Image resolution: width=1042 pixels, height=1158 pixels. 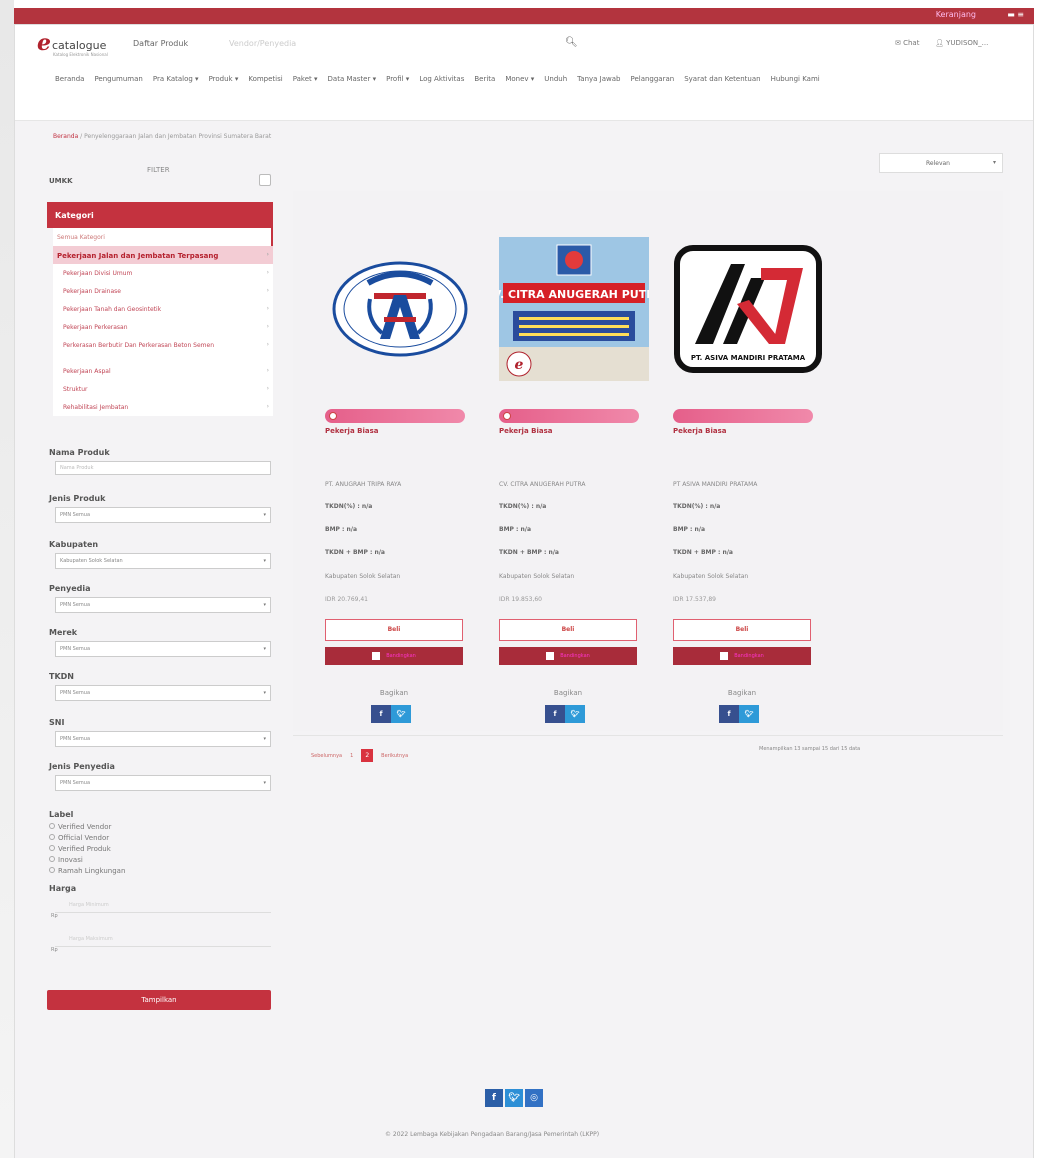 What do you see at coordinates (163, 389) in the screenshot?
I see `kategori-item: Struktur ›` at bounding box center [163, 389].